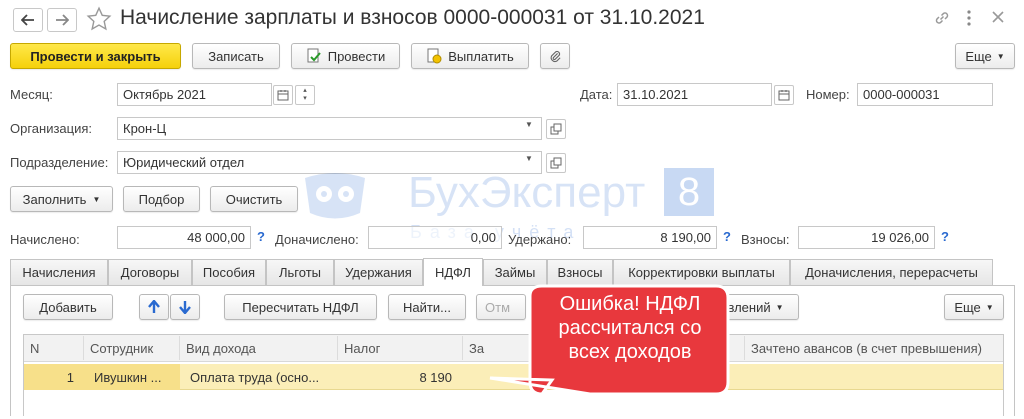 This screenshot has width=1024, height=419. Describe the element at coordinates (229, 272) in the screenshot. I see `tab-benefits: Пособия` at that location.